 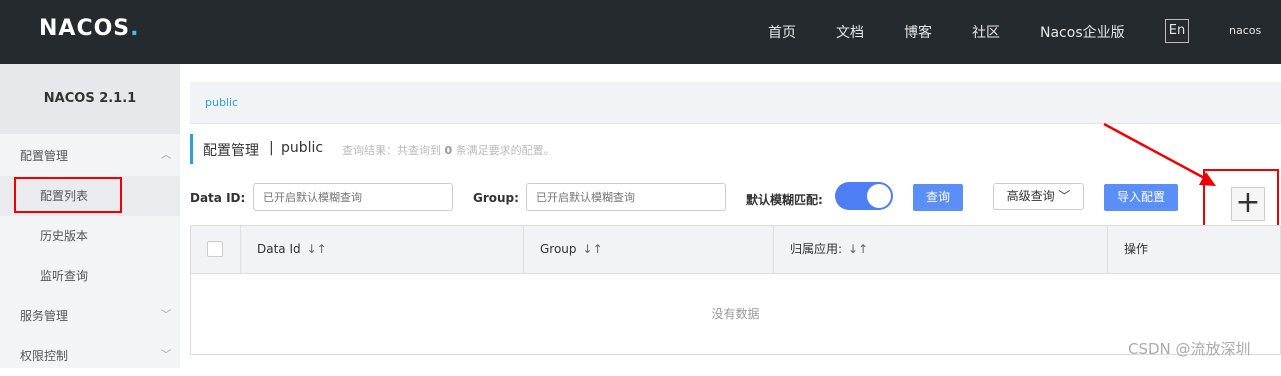 I want to click on fuzzy-match-toggle, so click(x=864, y=196).